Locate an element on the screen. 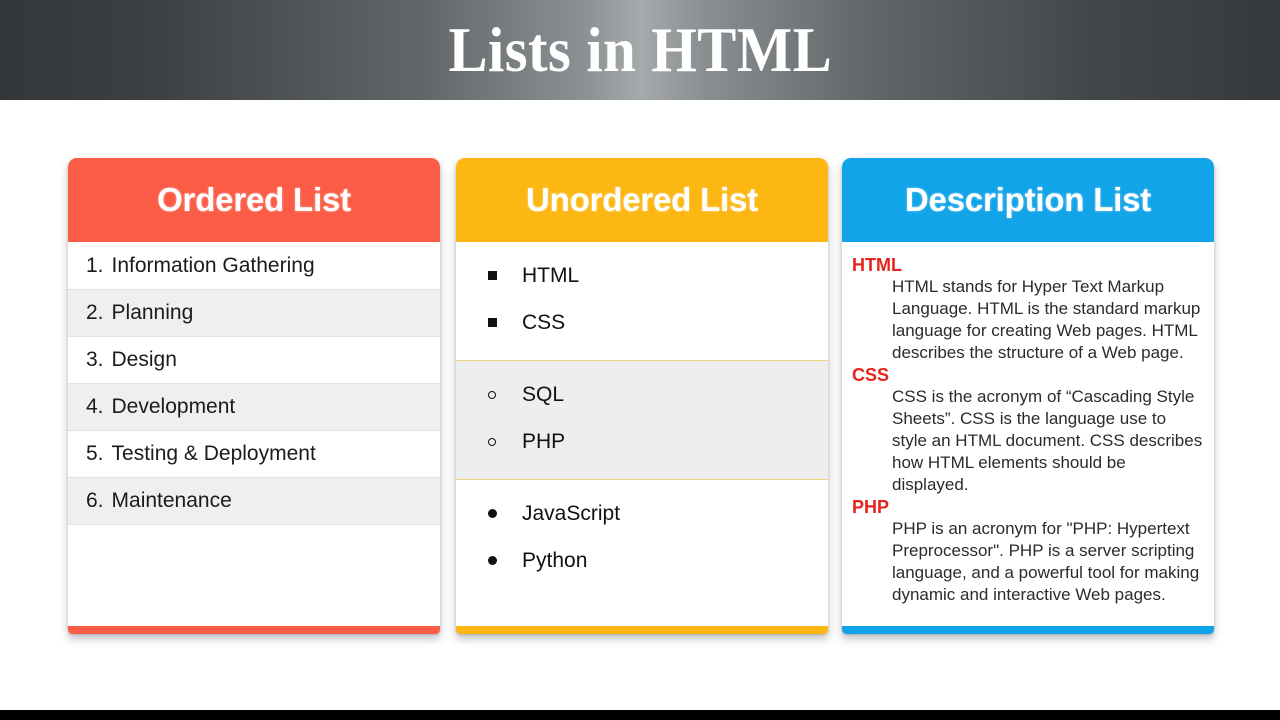 This screenshot has width=1280, height=720. ordered-list-item-number: 3. is located at coordinates (95, 359).